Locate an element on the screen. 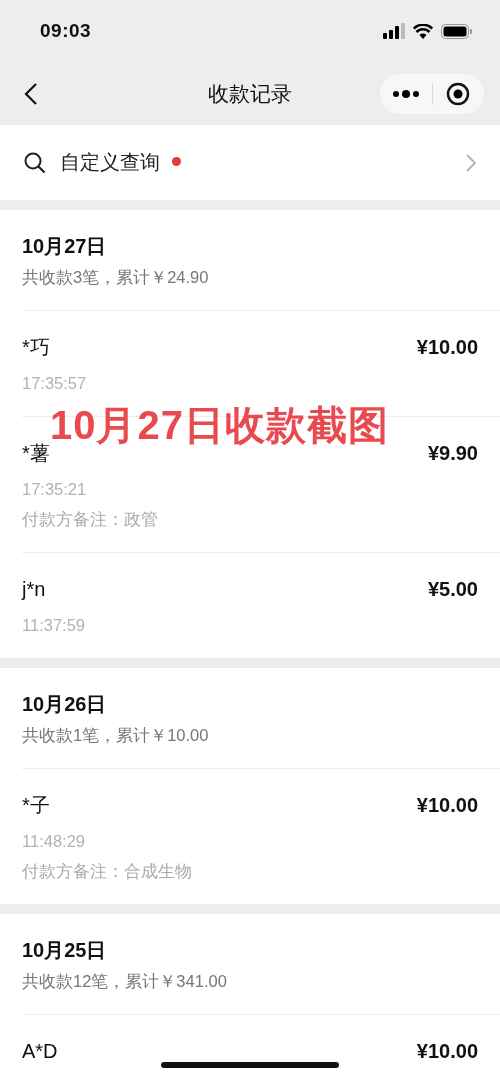  date-heading: 10月25日 is located at coordinates (64, 950).